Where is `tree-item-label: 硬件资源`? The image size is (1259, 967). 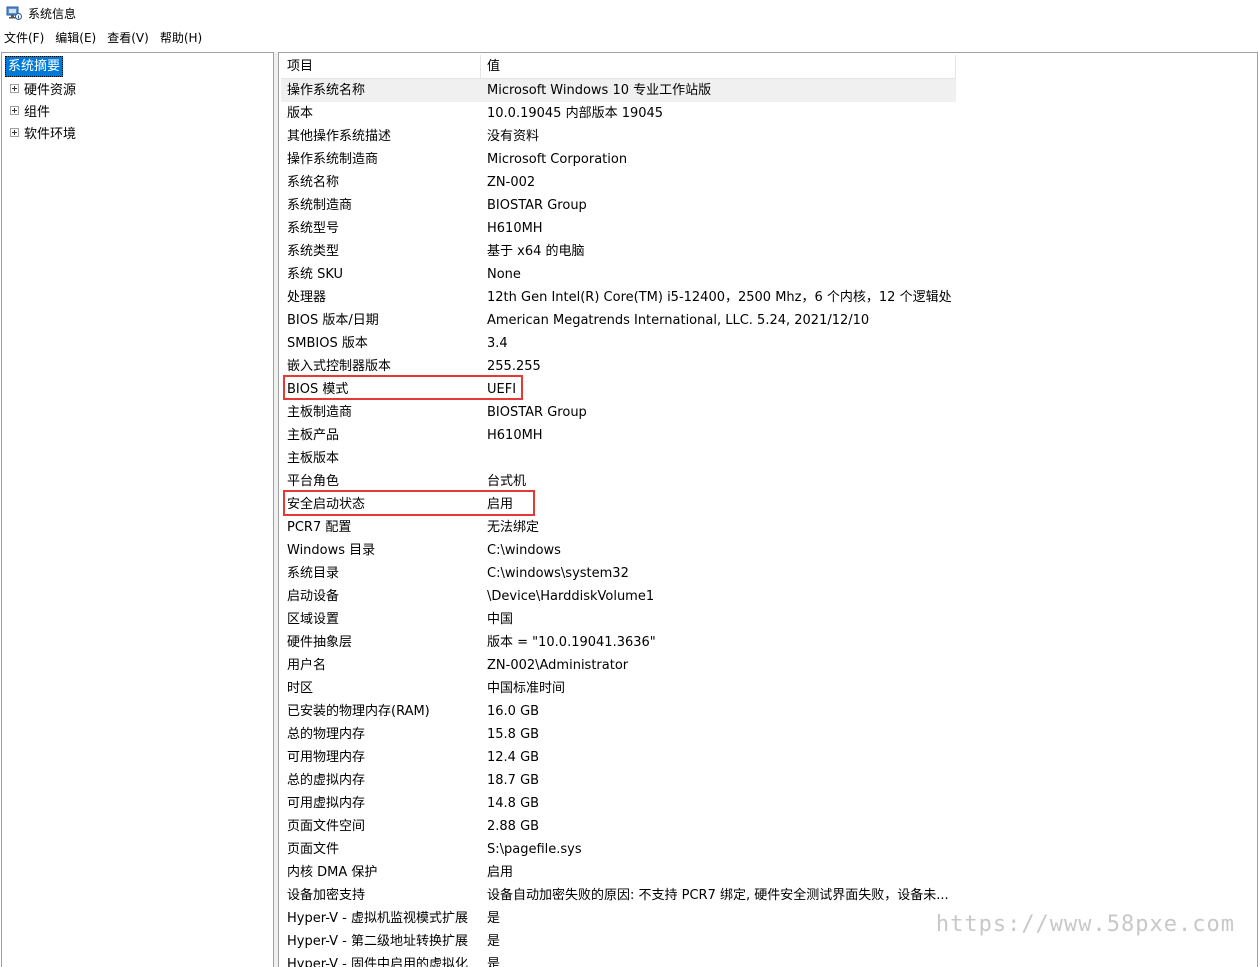 tree-item-label: 硬件资源 is located at coordinates (50, 90).